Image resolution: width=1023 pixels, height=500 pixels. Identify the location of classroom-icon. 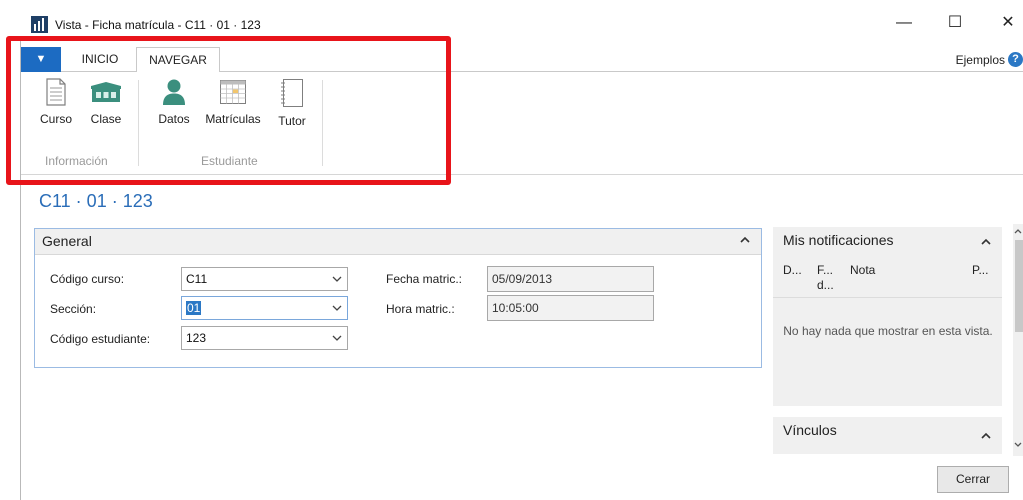
(106, 92).